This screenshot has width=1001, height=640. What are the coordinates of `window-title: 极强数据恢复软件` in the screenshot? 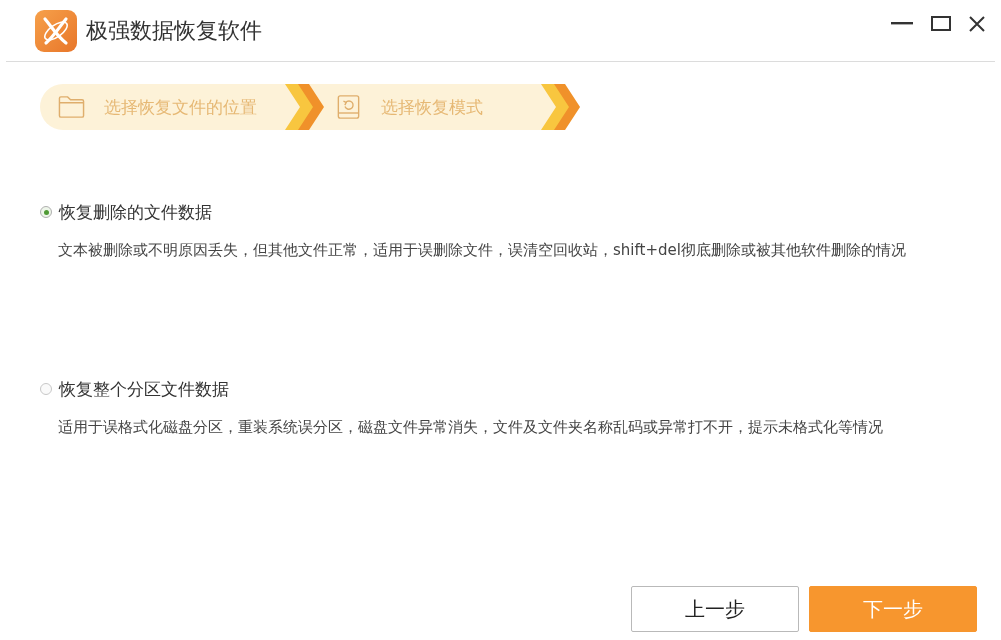 It's located at (174, 30).